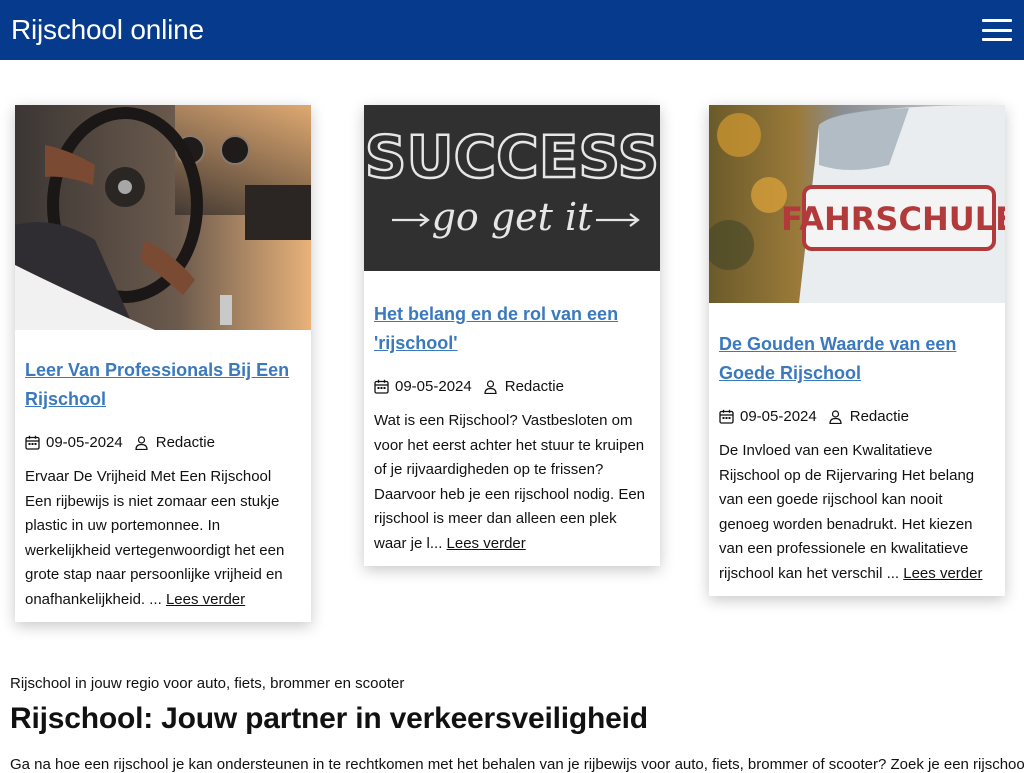 The height and width of the screenshot is (773, 1024). Describe the element at coordinates (893, 219) in the screenshot. I see `svg-text: FAHRSCHULE` at that location.